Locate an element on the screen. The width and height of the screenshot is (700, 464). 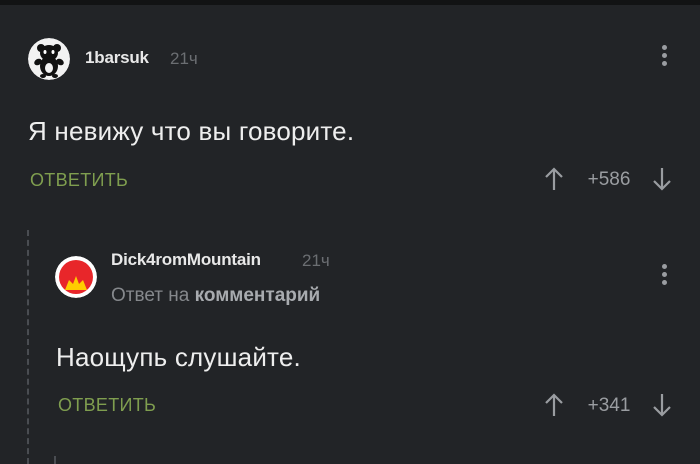
flame-avatar-icon is located at coordinates (76, 277).